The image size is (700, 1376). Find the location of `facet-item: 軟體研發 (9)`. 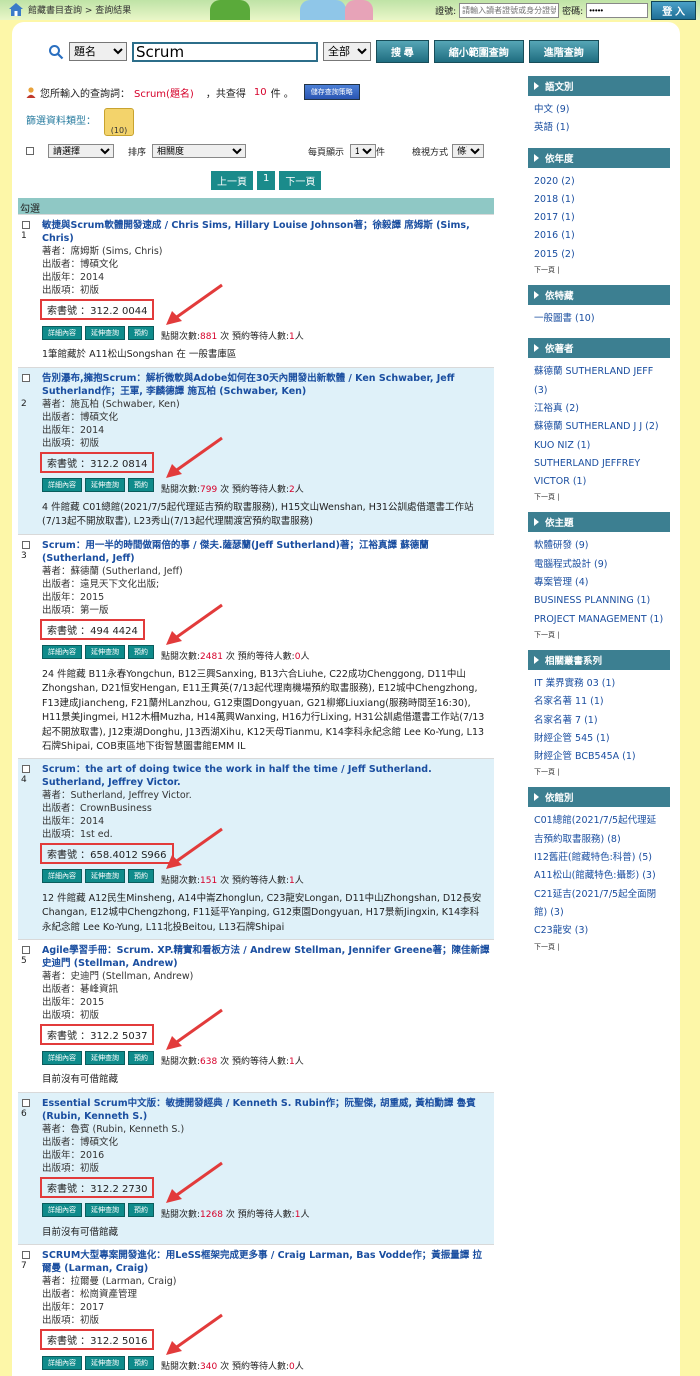

facet-item: 軟體研發 (9) is located at coordinates (599, 546).